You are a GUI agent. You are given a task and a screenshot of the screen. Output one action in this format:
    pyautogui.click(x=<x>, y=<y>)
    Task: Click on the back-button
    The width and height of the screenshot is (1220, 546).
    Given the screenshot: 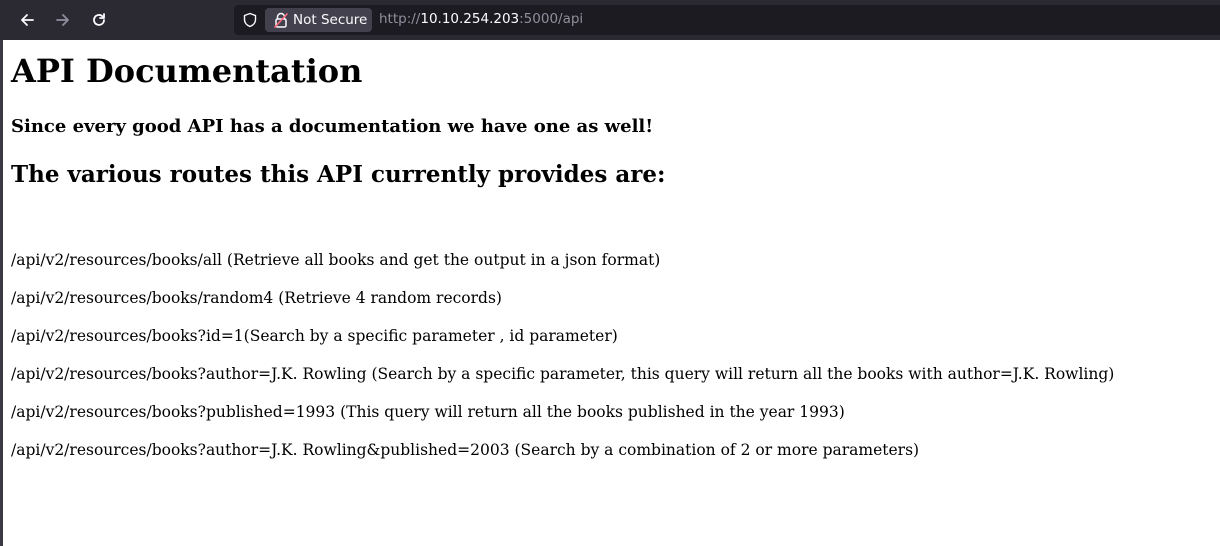 What is the action you would take?
    pyautogui.click(x=27, y=20)
    